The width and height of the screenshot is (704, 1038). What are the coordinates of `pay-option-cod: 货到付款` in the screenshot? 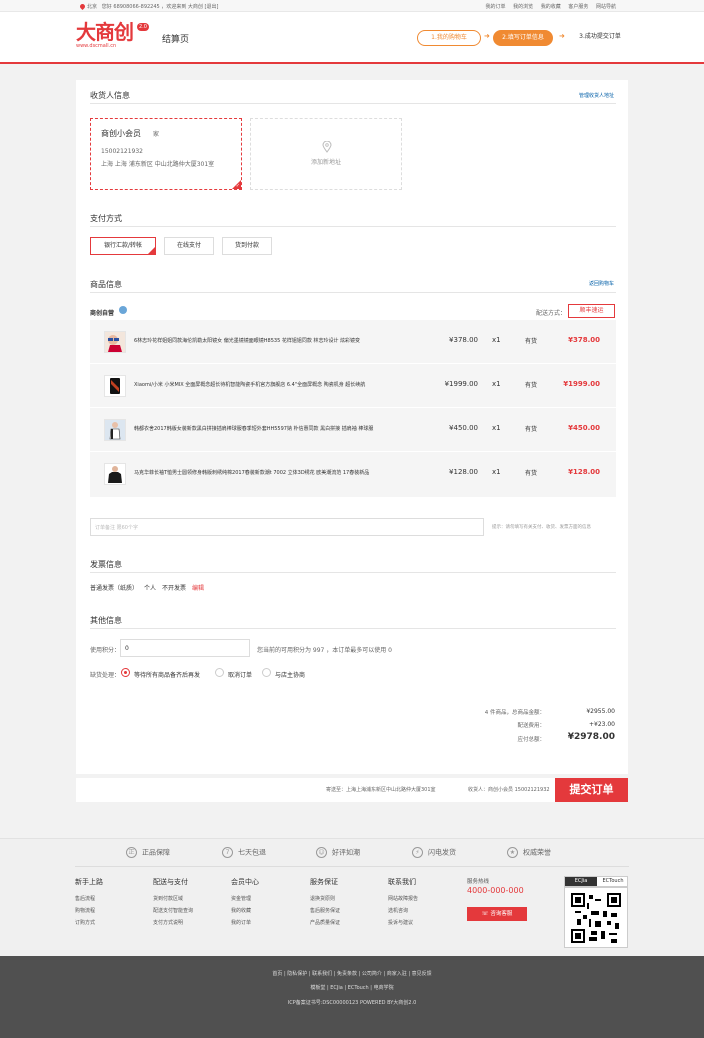 It's located at (247, 246).